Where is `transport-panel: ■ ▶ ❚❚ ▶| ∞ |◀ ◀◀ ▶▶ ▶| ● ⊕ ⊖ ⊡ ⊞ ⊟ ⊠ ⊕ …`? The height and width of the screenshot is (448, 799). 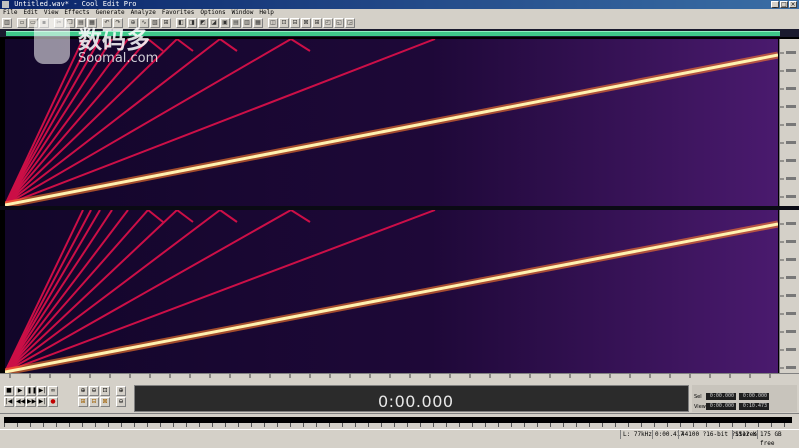 transport-panel: ■ ▶ ❚❚ ▶| ∞ |◀ ◀◀ ▶▶ ▶| ● ⊕ ⊖ ⊡ ⊞ ⊟ ⊠ ⊕ … is located at coordinates (399, 398).